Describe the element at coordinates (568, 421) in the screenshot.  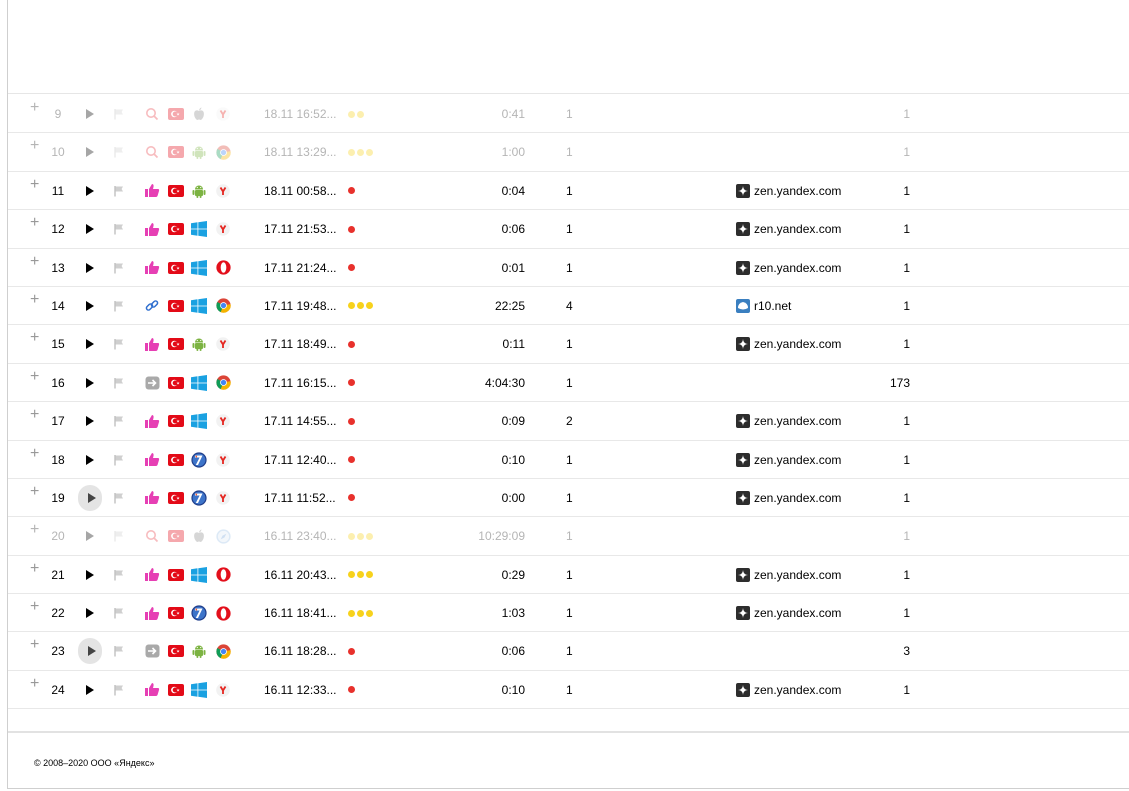
I see `table-row: +17 17.11 14:55... 0:09 2 zen.yandex.com 1` at that location.